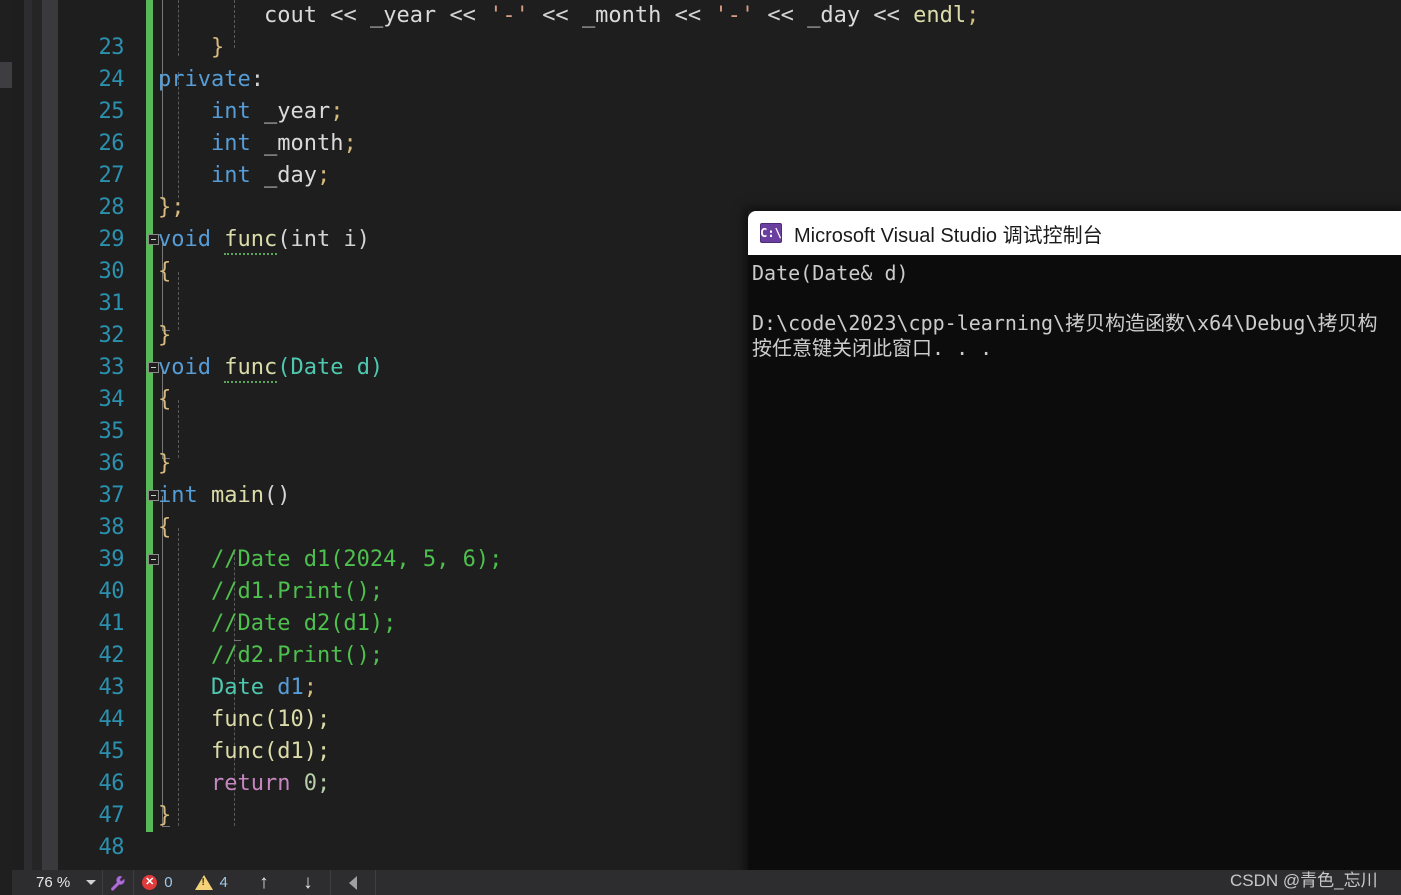  What do you see at coordinates (771, 233) in the screenshot?
I see `console-cmd-icon: C:\` at bounding box center [771, 233].